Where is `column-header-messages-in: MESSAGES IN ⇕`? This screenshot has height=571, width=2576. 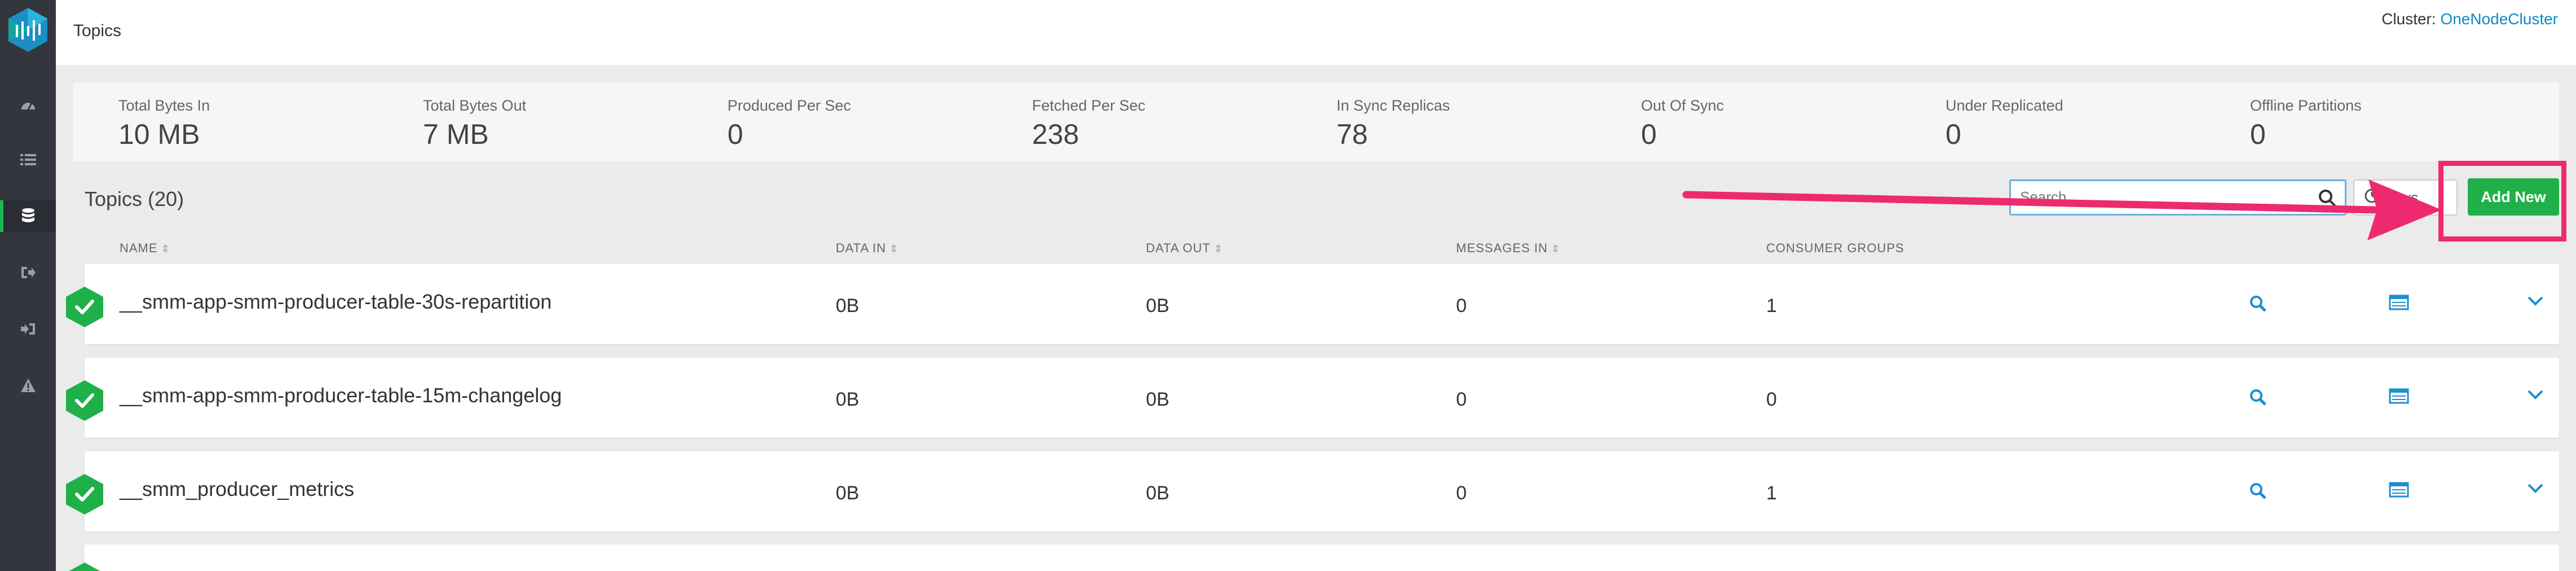
column-header-messages-in: MESSAGES IN ⇕ is located at coordinates (1508, 248).